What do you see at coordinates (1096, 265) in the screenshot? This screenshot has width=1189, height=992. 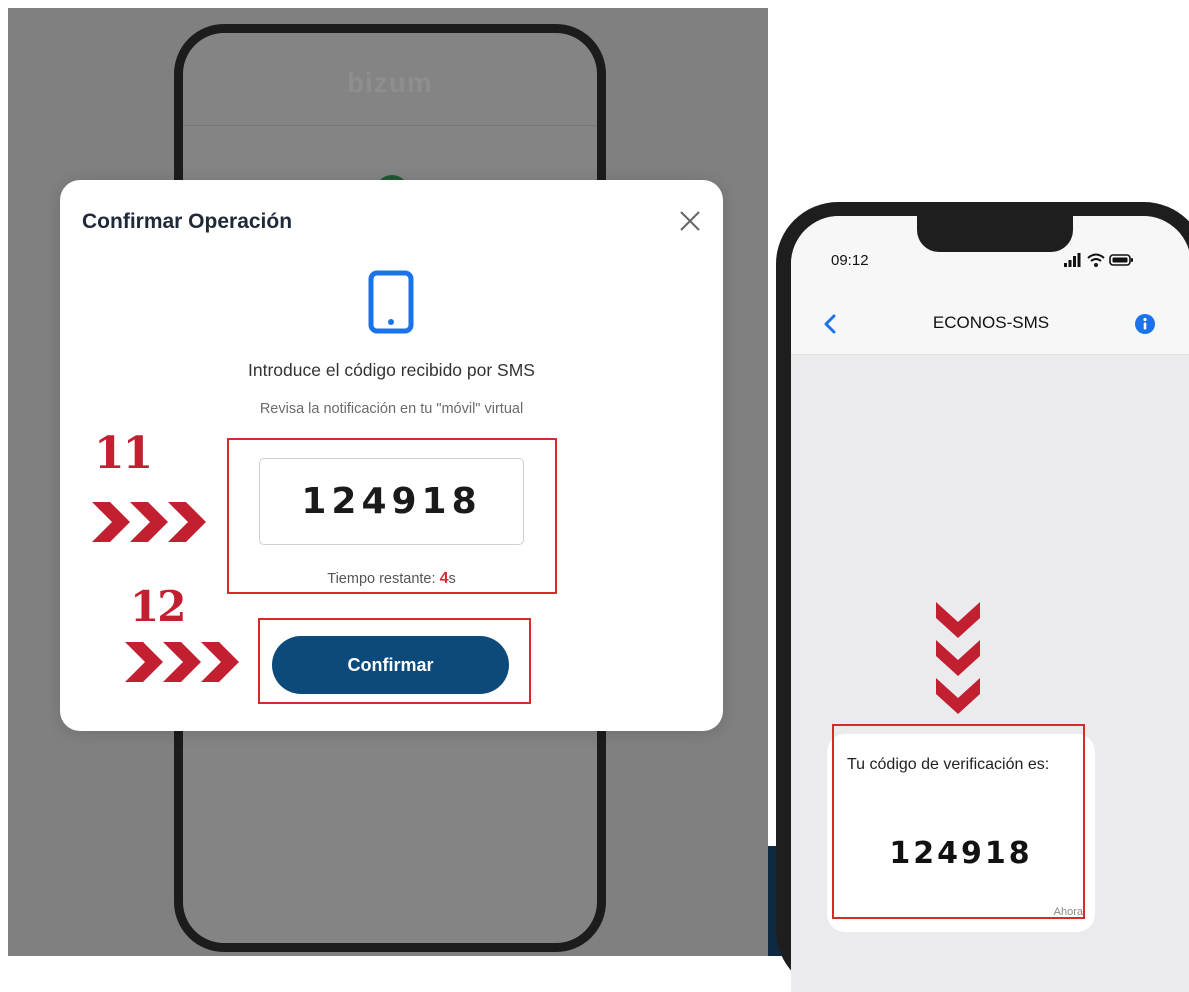 I see `wifi-dot` at bounding box center [1096, 265].